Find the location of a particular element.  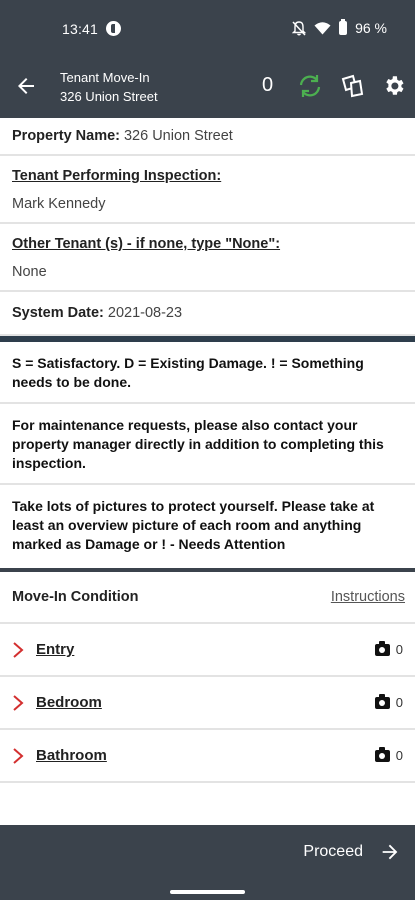

room-row-entry: Entry 0 is located at coordinates (207, 650).